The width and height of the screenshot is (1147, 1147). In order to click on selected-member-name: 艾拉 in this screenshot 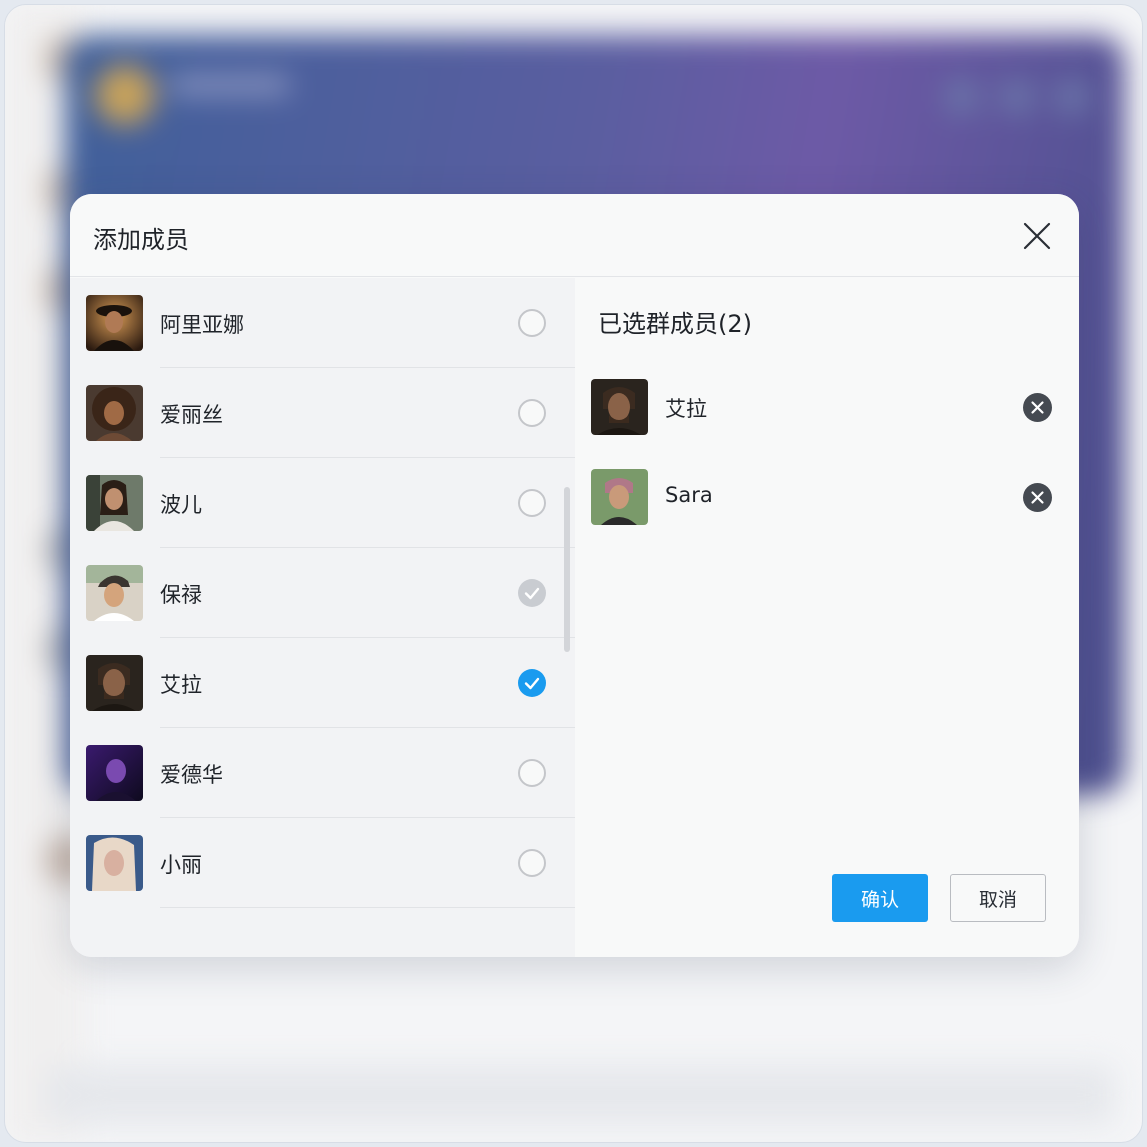, I will do `click(686, 409)`.